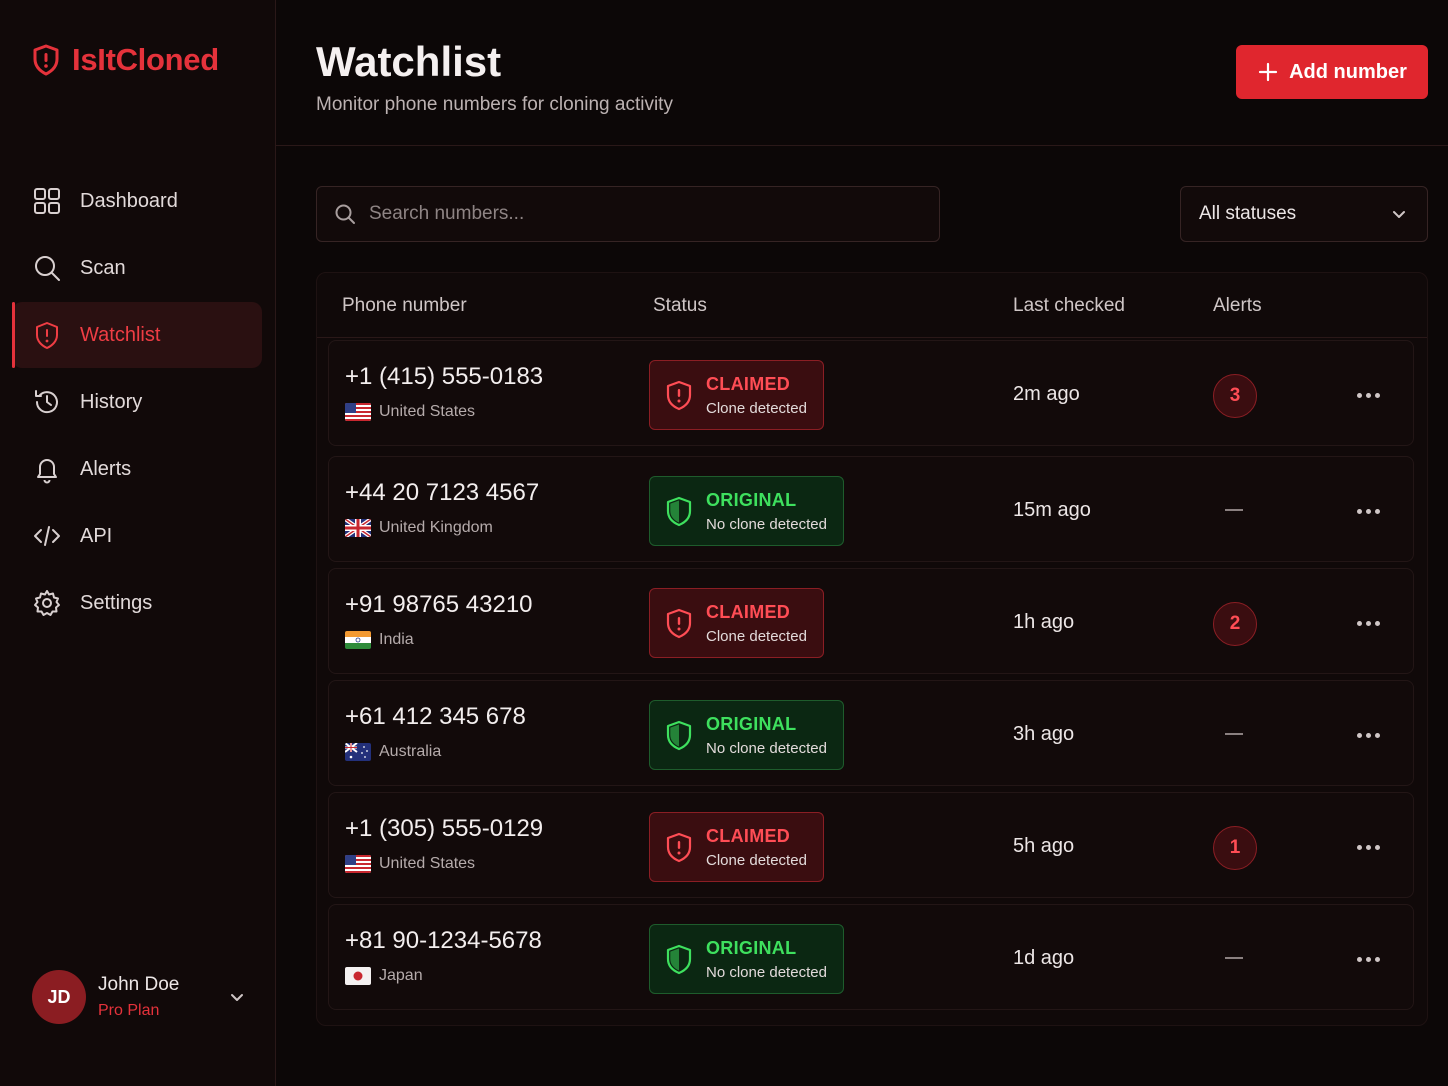 The width and height of the screenshot is (1448, 1086). What do you see at coordinates (444, 828) in the screenshot?
I see `phone-number: +1 (305) 555-0129` at bounding box center [444, 828].